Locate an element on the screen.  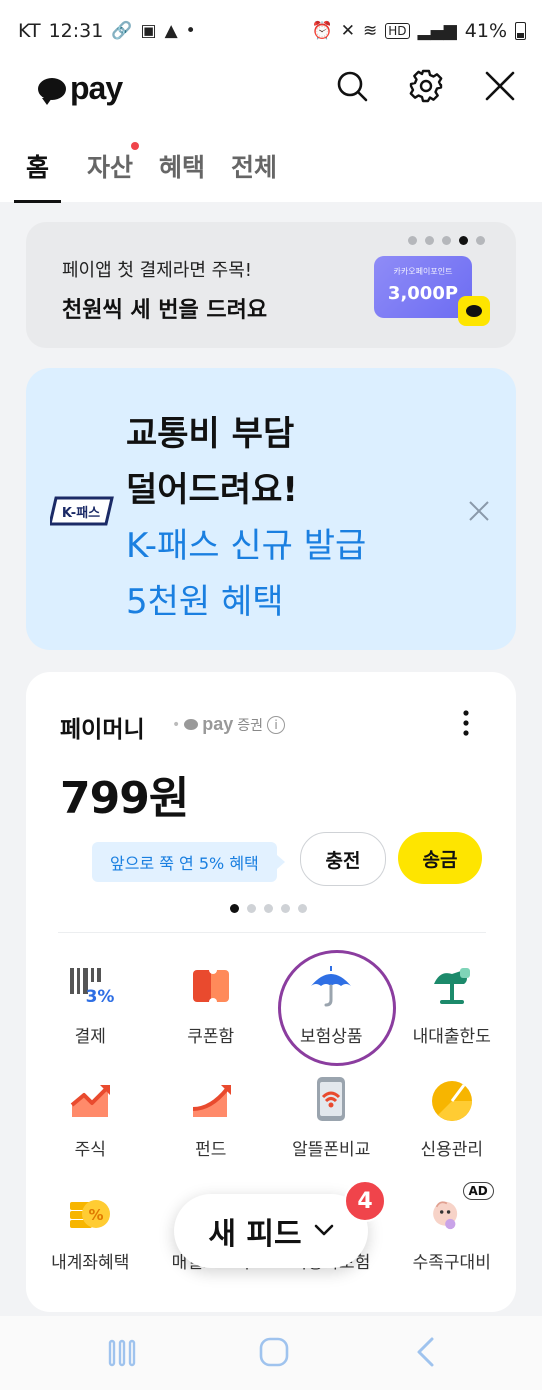
alarm-icon: ⏰ is located at coordinates (322, 31).